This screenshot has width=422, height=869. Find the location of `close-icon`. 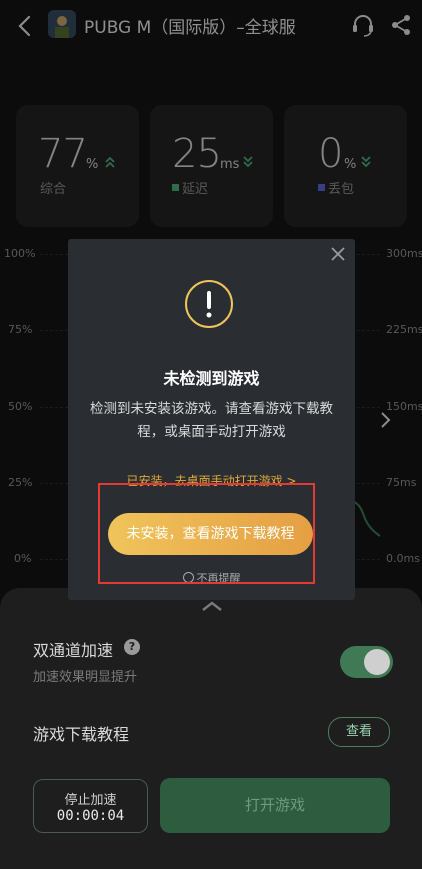

close-icon is located at coordinates (338, 254).